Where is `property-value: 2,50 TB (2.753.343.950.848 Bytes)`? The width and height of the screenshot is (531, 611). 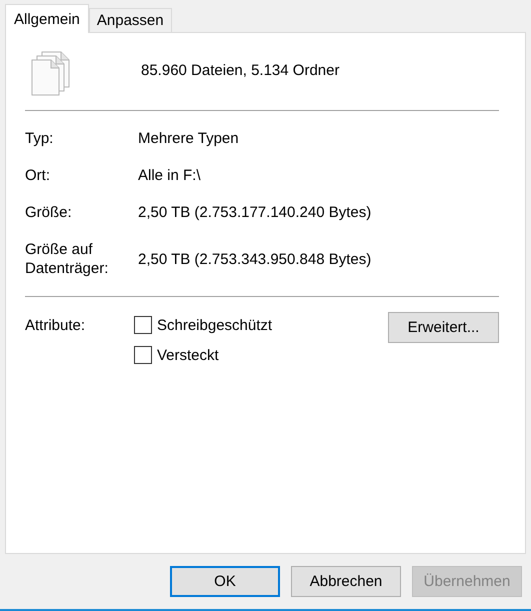 property-value: 2,50 TB (2.753.343.950.848 Bytes) is located at coordinates (255, 259).